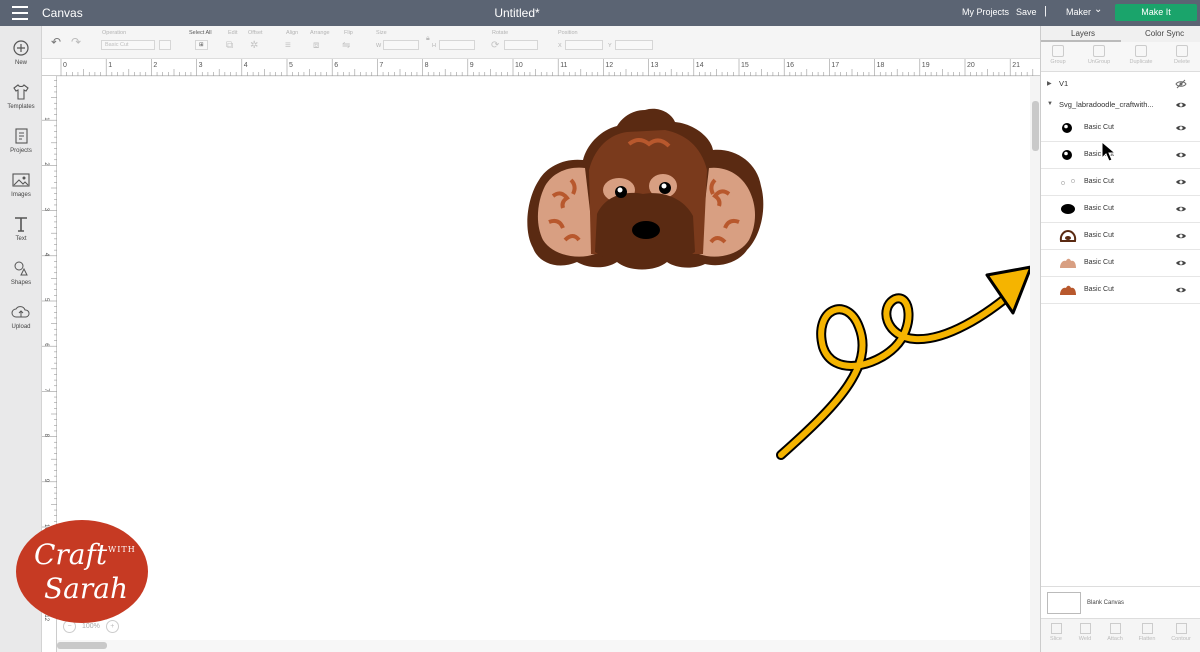 This screenshot has width=1200, height=652. I want to click on contour-button: Contour, so click(1181, 632).